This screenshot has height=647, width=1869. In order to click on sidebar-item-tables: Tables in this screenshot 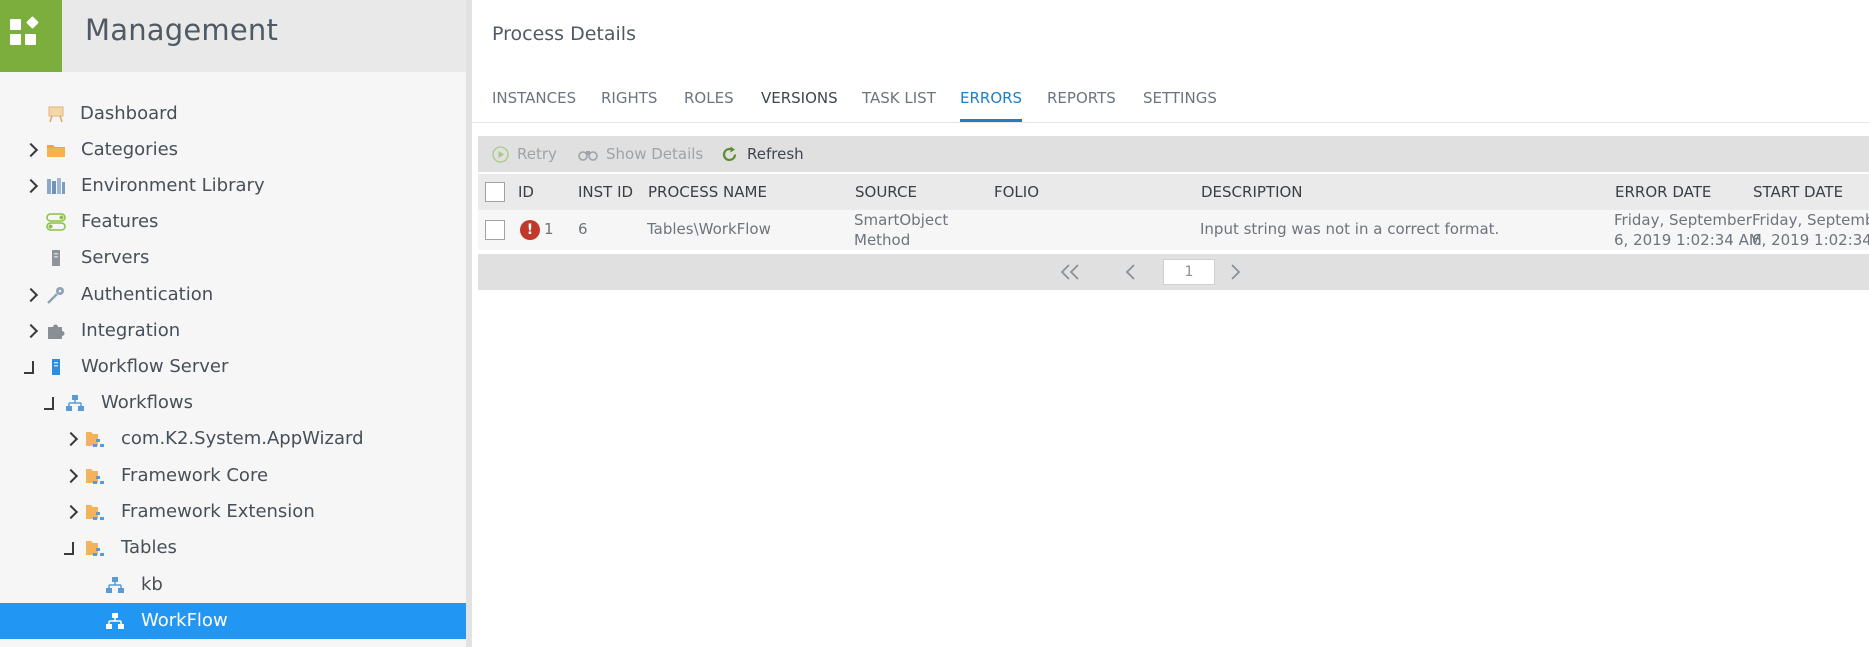, I will do `click(233, 548)`.